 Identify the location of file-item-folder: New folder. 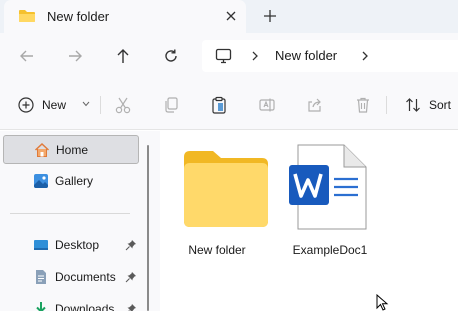
(217, 199).